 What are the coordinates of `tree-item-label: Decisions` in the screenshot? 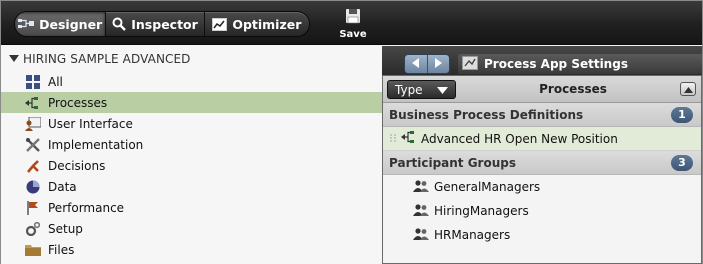 It's located at (77, 165).